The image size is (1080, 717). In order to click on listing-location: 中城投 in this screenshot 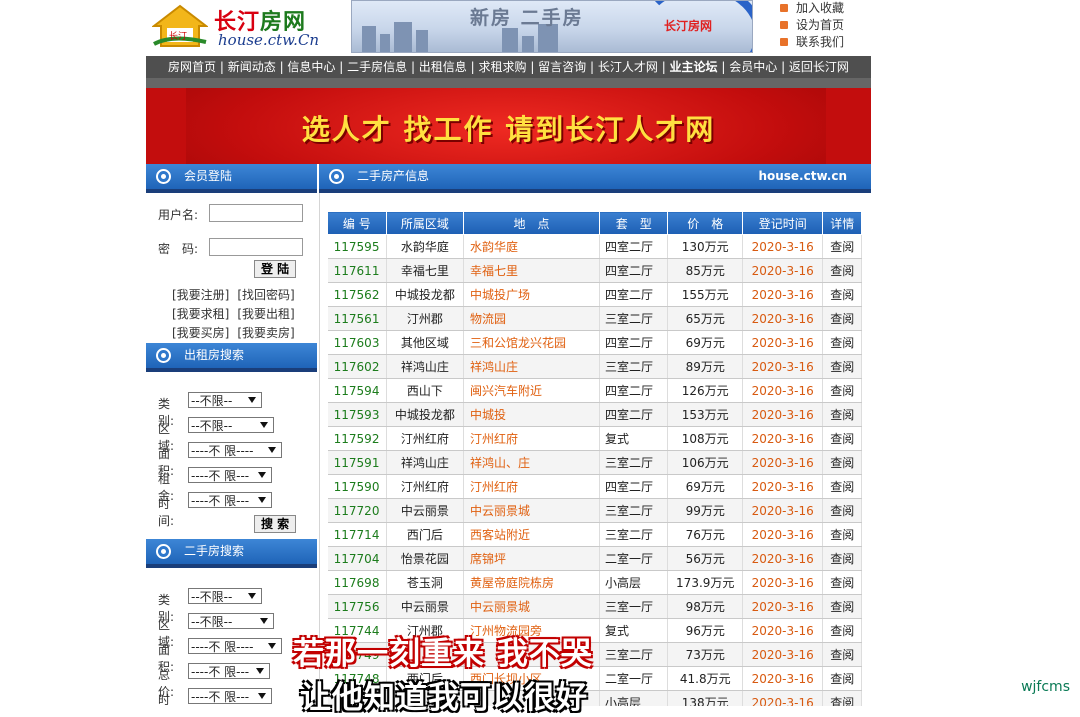, I will do `click(531, 414)`.